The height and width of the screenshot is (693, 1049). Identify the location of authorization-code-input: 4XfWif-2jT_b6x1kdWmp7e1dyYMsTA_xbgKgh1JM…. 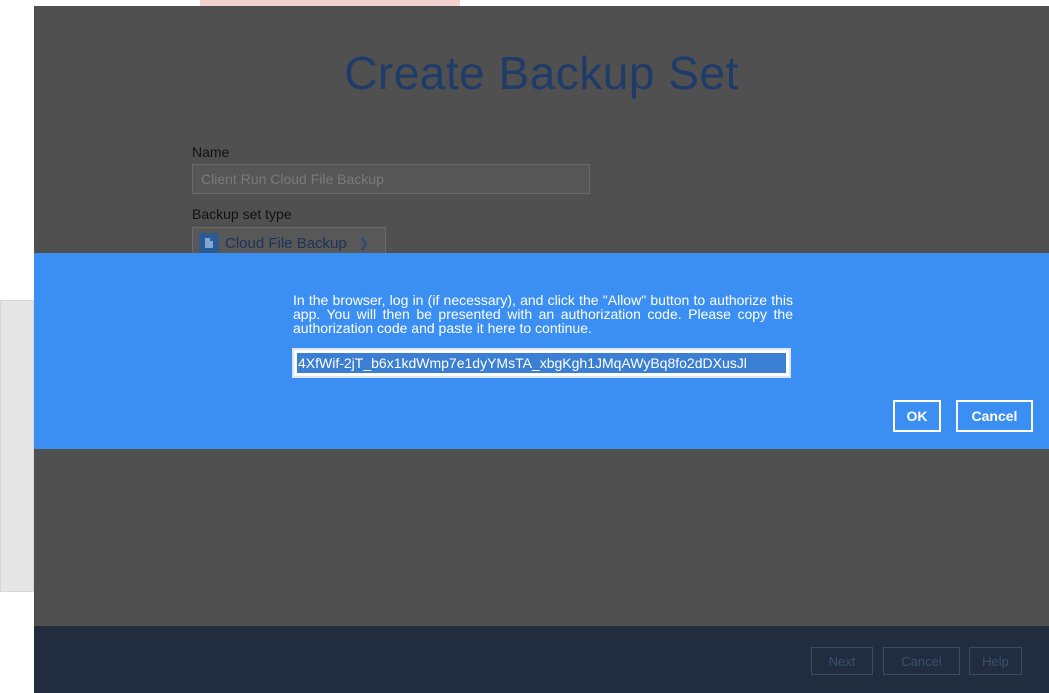
(541, 363).